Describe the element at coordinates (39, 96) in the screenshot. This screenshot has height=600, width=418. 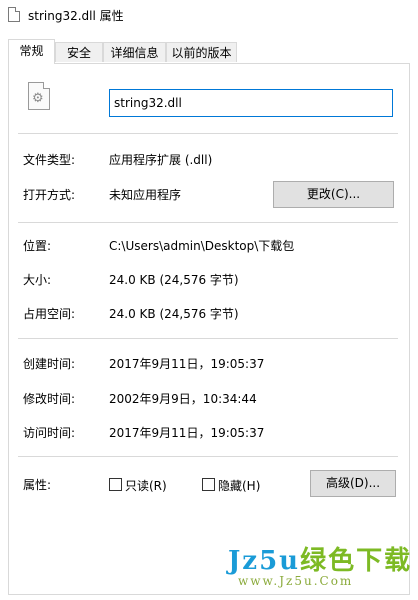
I see `dll-file-icon: ⚙` at that location.